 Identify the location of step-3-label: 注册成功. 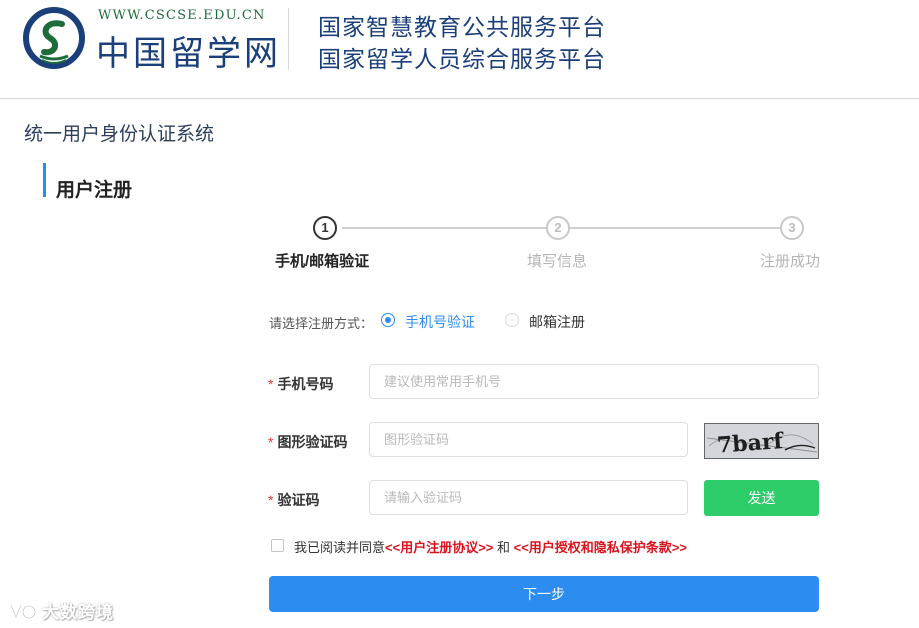
(790, 261).